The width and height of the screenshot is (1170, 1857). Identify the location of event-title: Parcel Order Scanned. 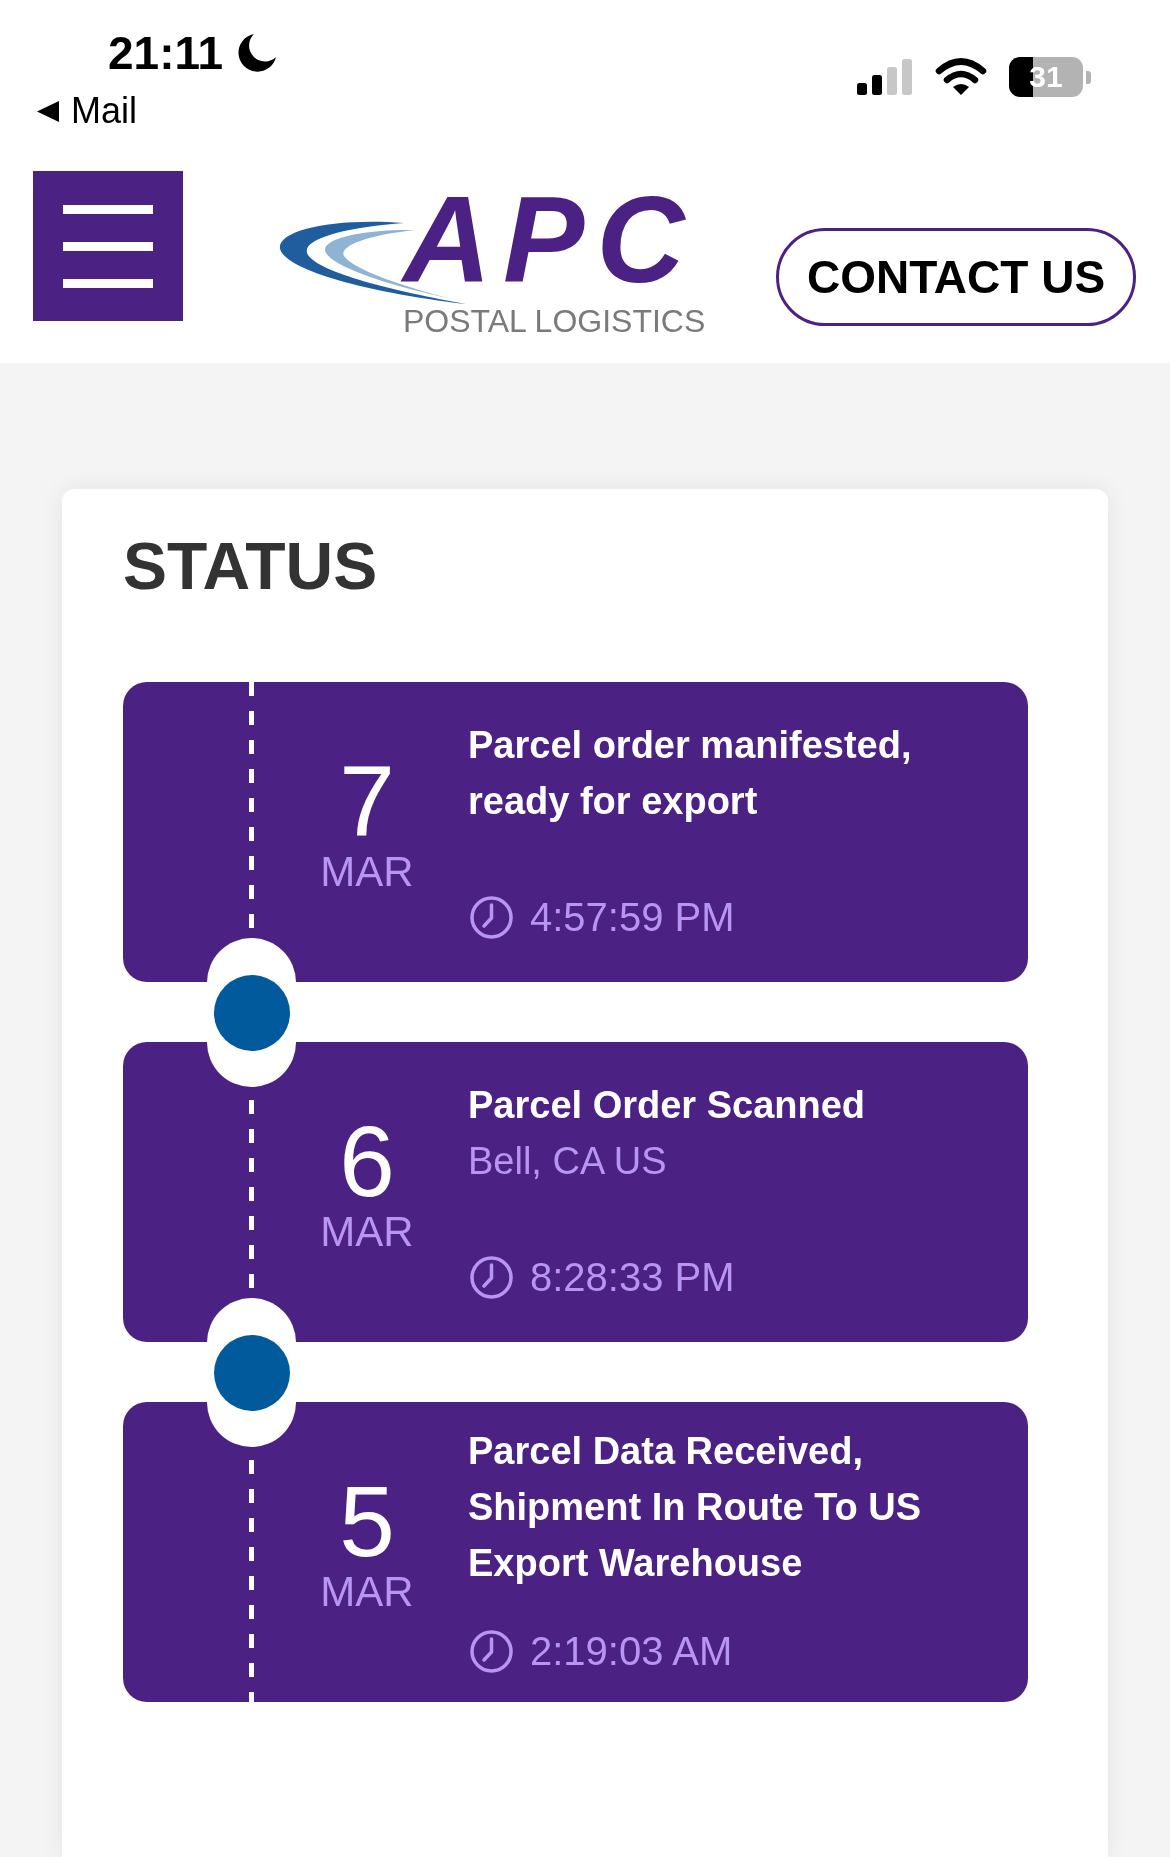
(667, 1105).